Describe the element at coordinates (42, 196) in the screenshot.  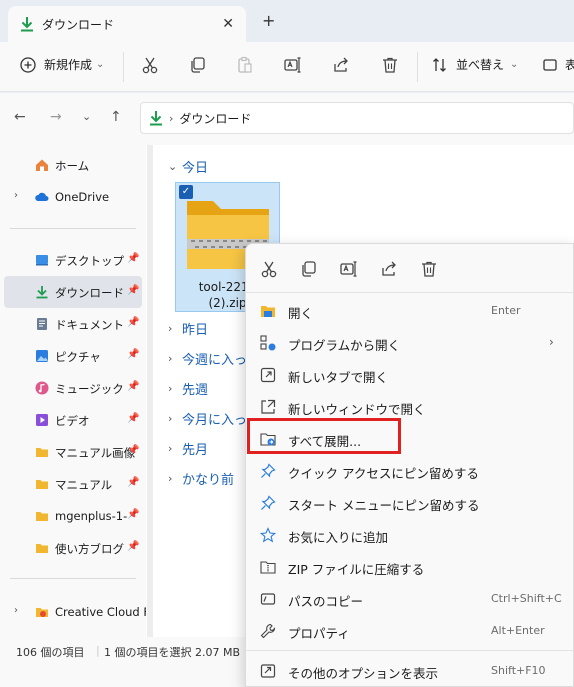
I see `cloud-icon` at that location.